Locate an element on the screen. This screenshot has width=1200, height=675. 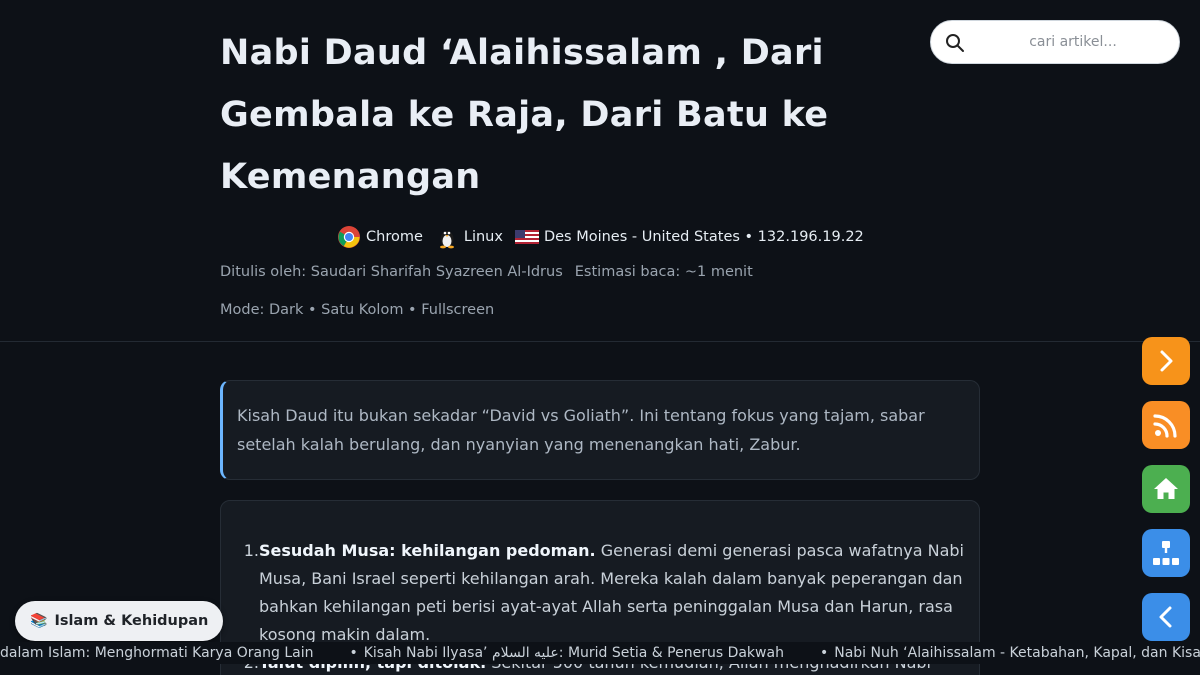
rss-feed-button is located at coordinates (1166, 425).